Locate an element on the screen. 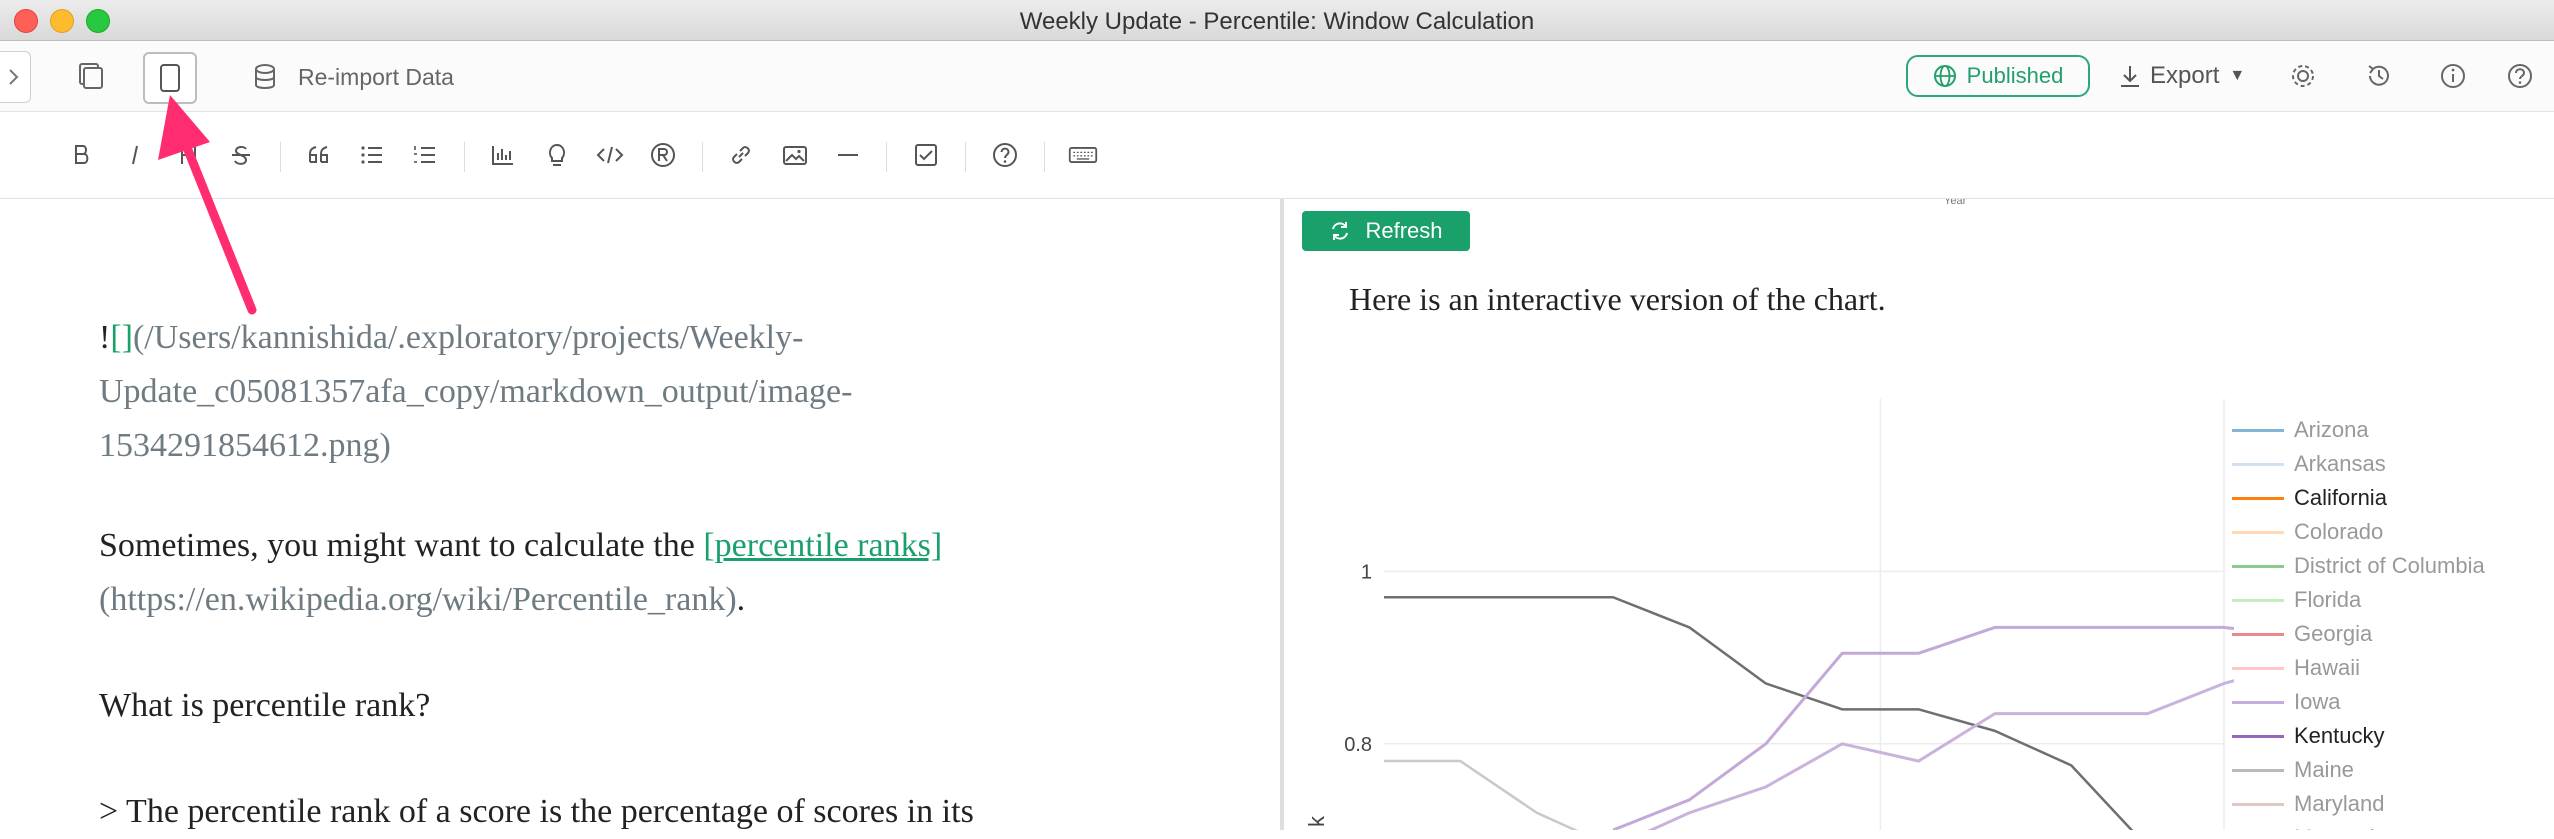  chart-axis-label-fragment: Year is located at coordinates (1955, 203).